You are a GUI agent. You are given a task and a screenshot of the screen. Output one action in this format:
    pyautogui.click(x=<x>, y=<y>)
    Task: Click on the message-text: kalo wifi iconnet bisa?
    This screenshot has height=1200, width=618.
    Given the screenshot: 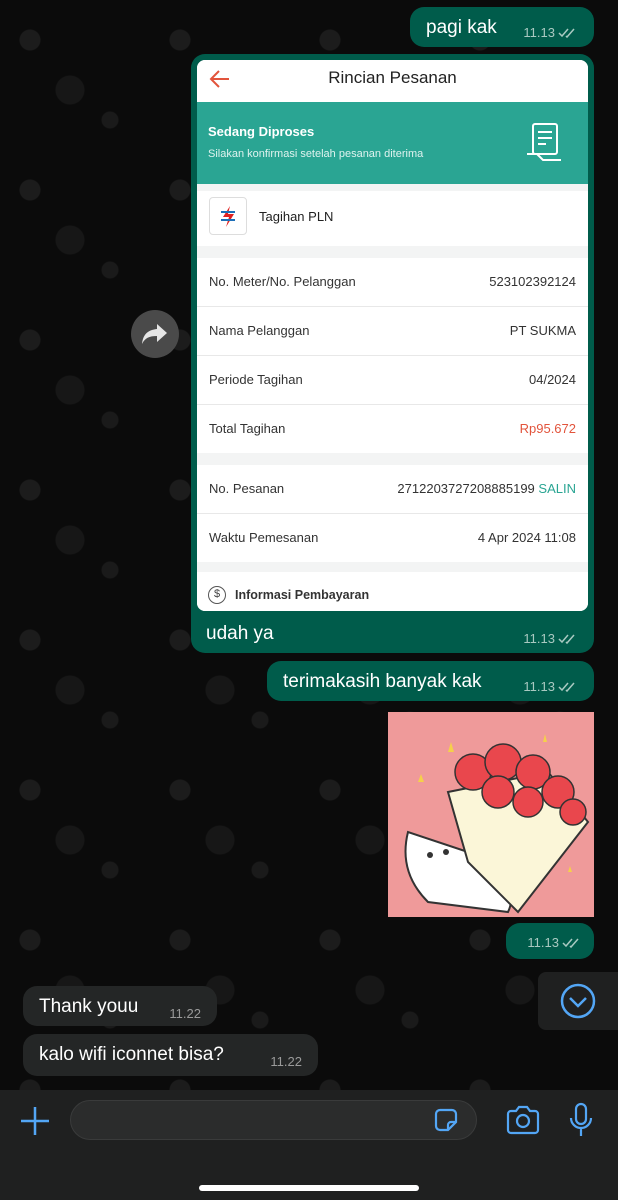 What is the action you would take?
    pyautogui.click(x=131, y=1054)
    